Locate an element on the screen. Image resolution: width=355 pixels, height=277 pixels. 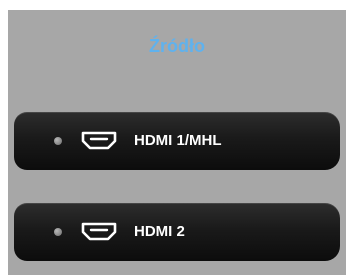
source-label: HDMI 2 is located at coordinates (159, 231).